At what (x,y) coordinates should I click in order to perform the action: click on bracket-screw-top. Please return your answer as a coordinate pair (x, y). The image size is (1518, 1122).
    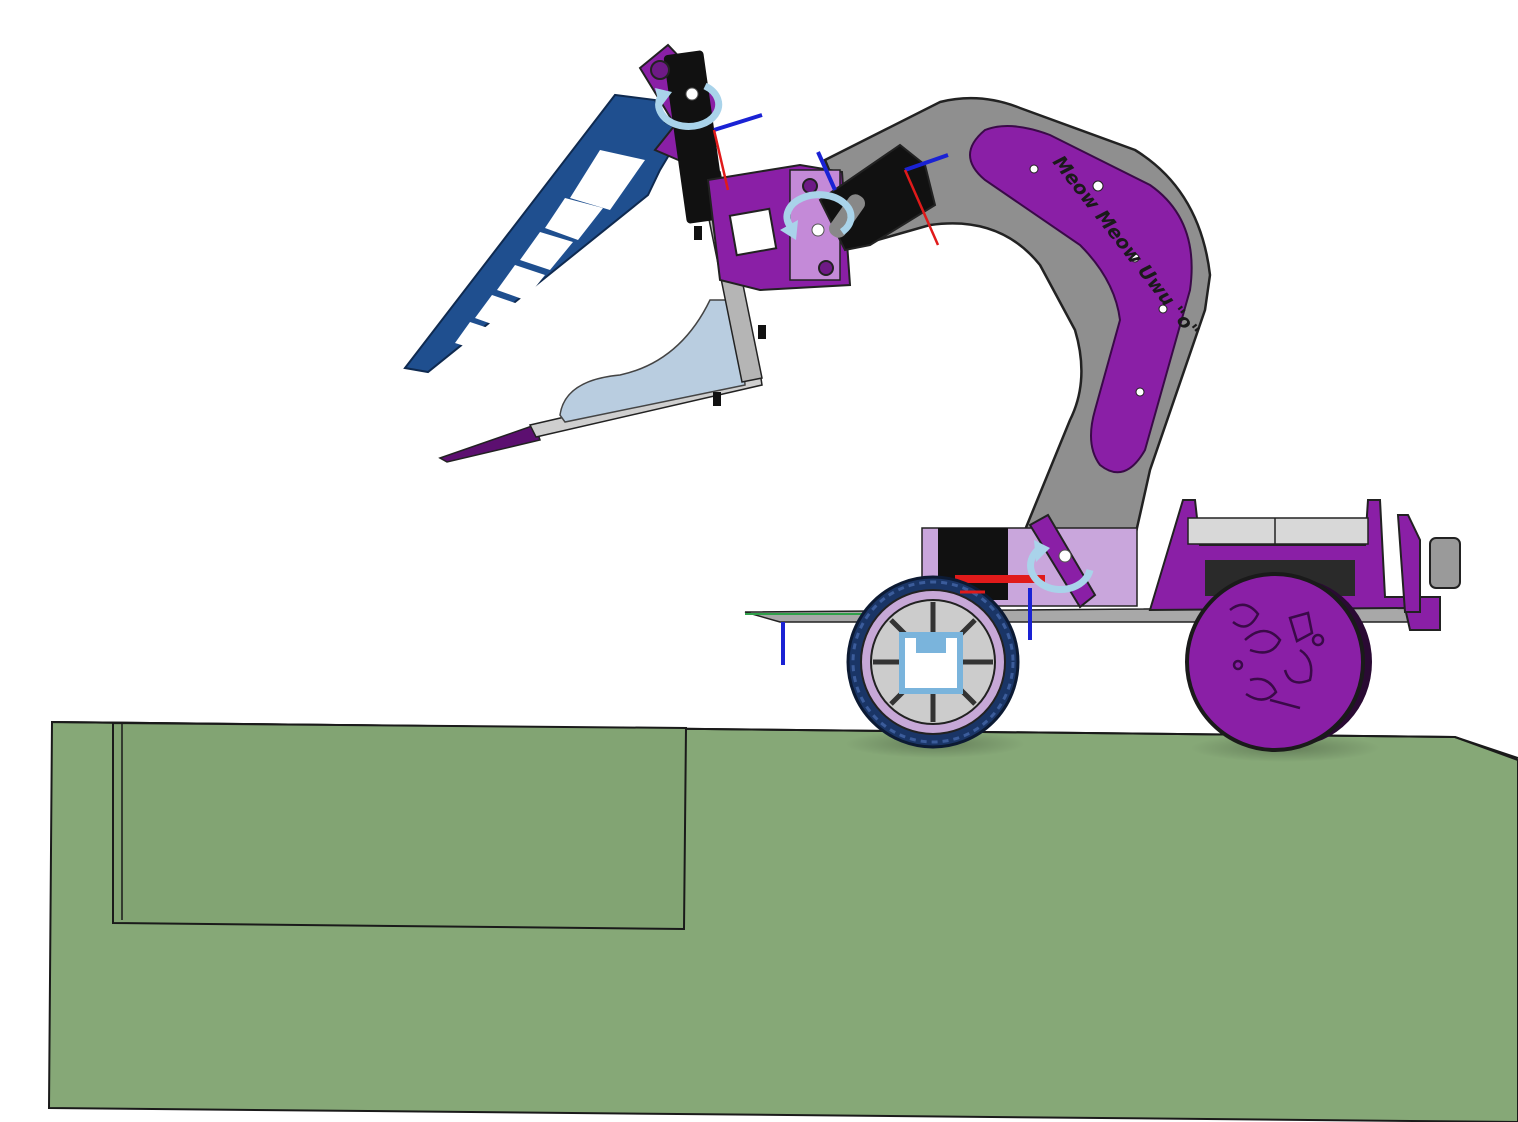
    Looking at the image, I should click on (810, 186).